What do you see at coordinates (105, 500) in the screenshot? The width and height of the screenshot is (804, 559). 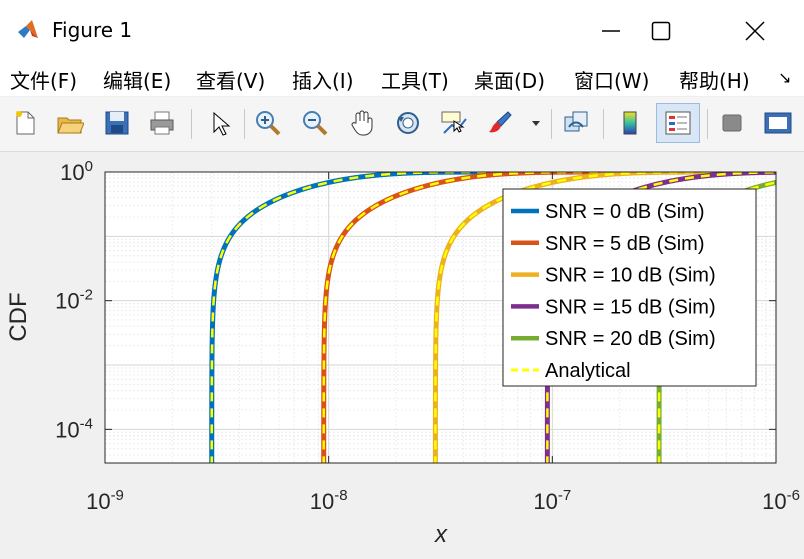 I see `x-tick-label: 10-9` at bounding box center [105, 500].